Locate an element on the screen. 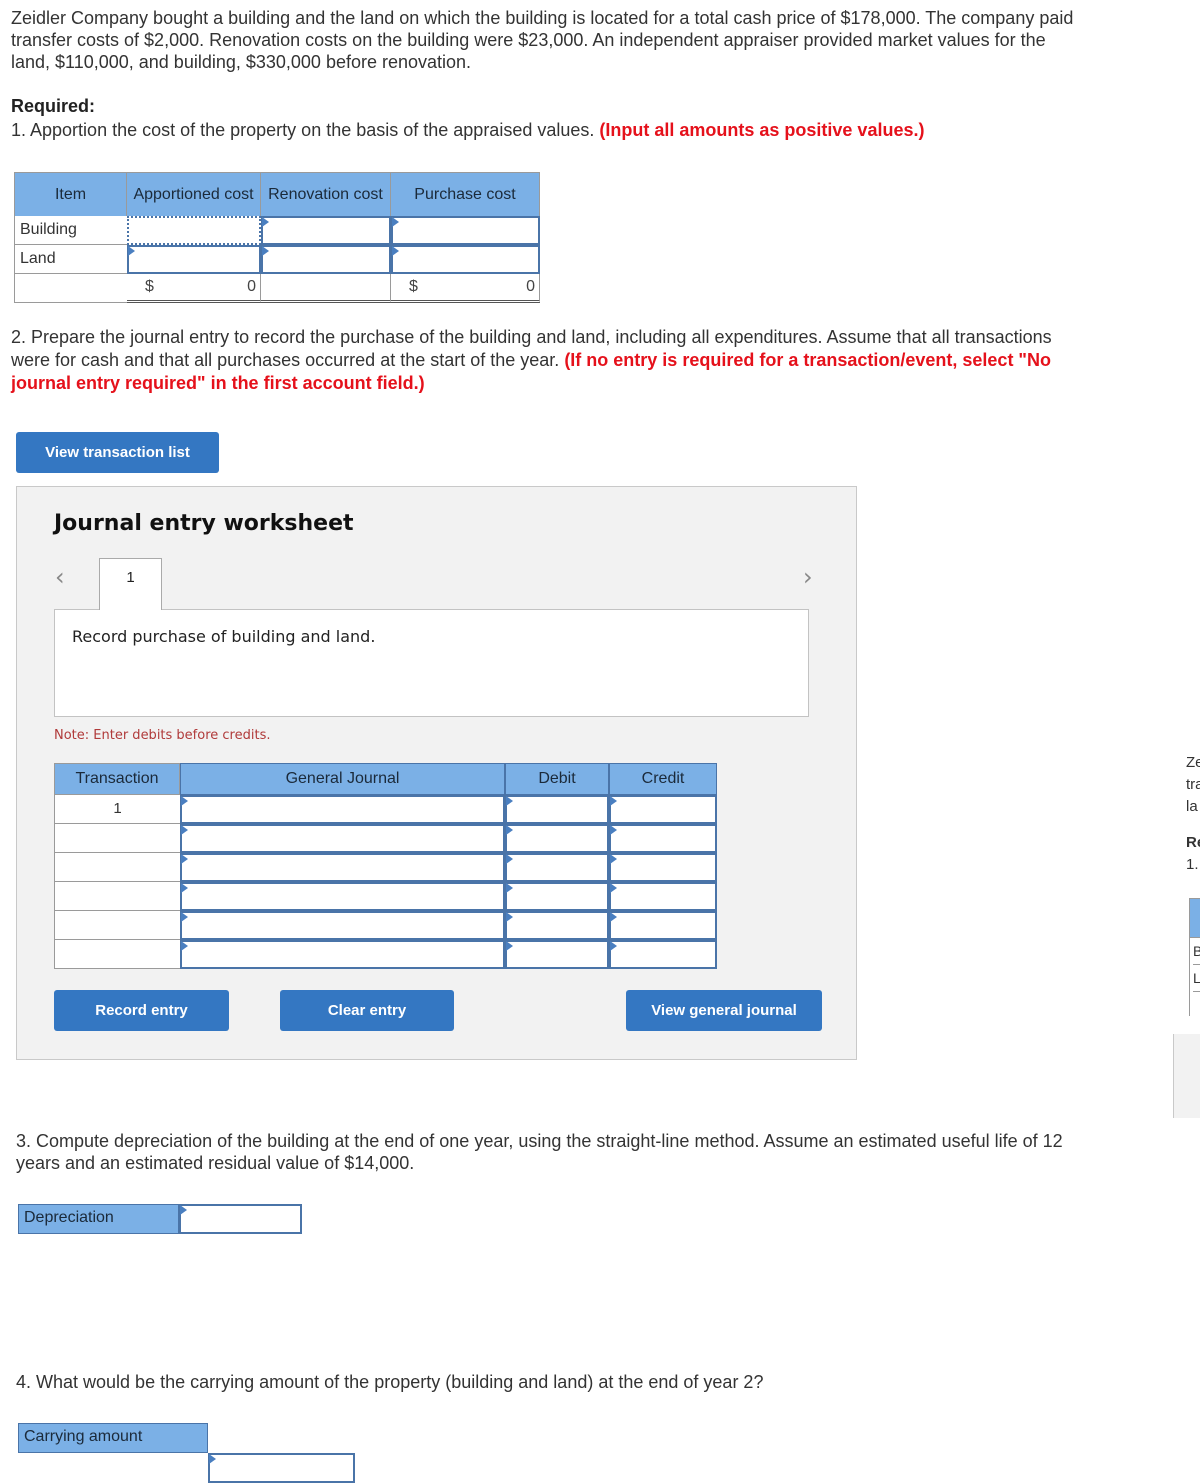 This screenshot has width=1200, height=1483. journal-row: 1 is located at coordinates (385, 809).